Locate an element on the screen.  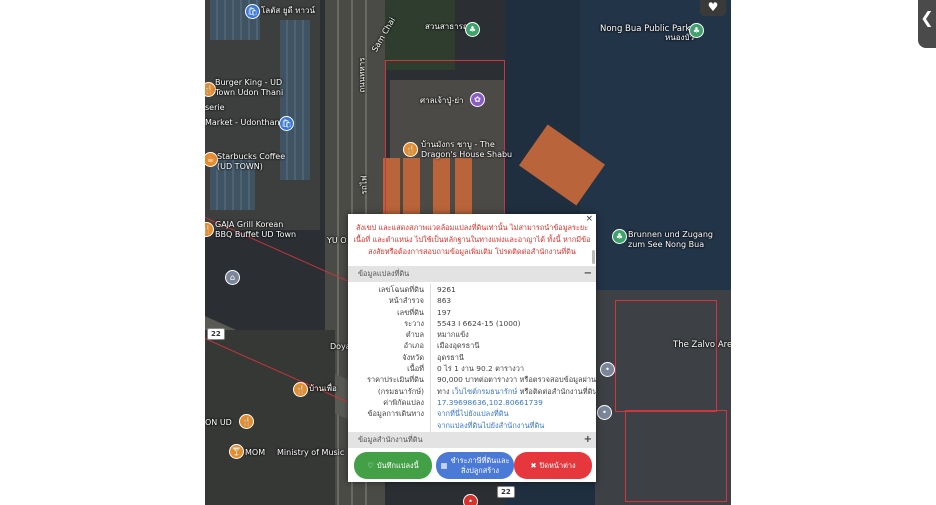
map-label-zalvo: The Zalvo Are is located at coordinates (702, 345).